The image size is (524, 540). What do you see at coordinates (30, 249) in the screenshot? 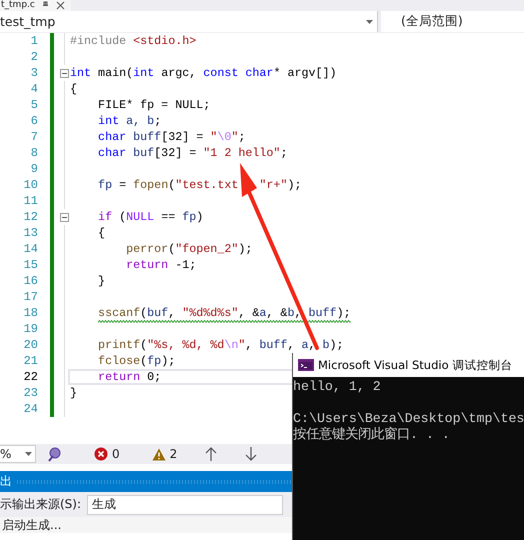
I see `line-number: 14` at bounding box center [30, 249].